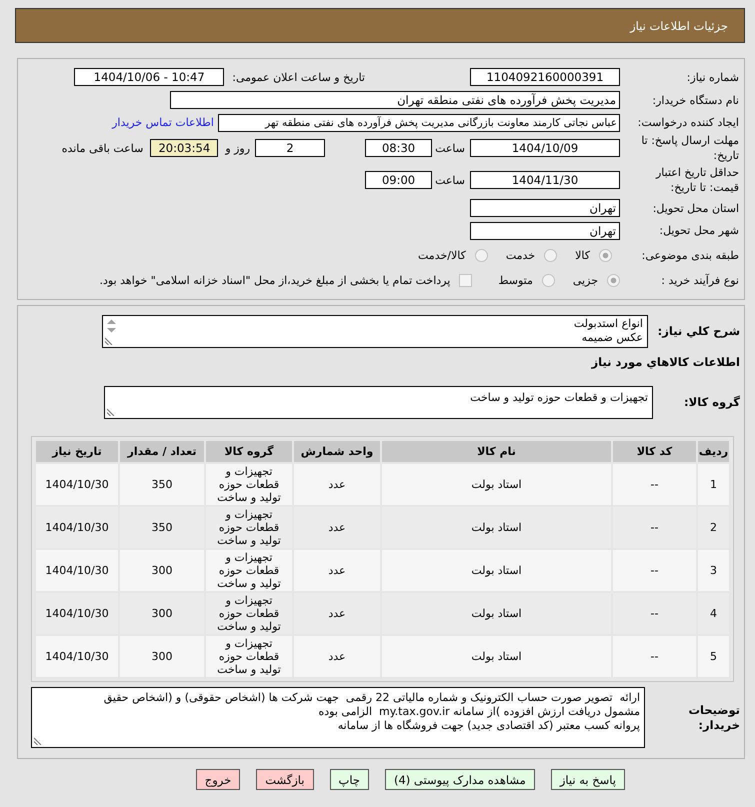  Describe the element at coordinates (545, 208) in the screenshot. I see `province-field: تهران` at that location.